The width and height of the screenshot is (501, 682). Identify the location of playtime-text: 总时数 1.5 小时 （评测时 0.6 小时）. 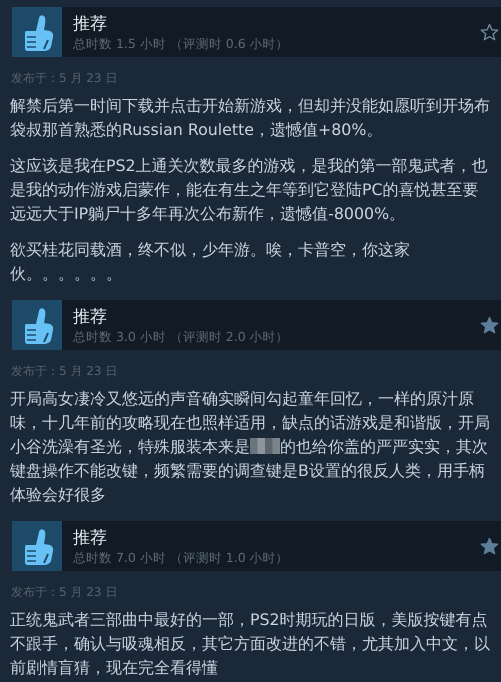
(181, 43).